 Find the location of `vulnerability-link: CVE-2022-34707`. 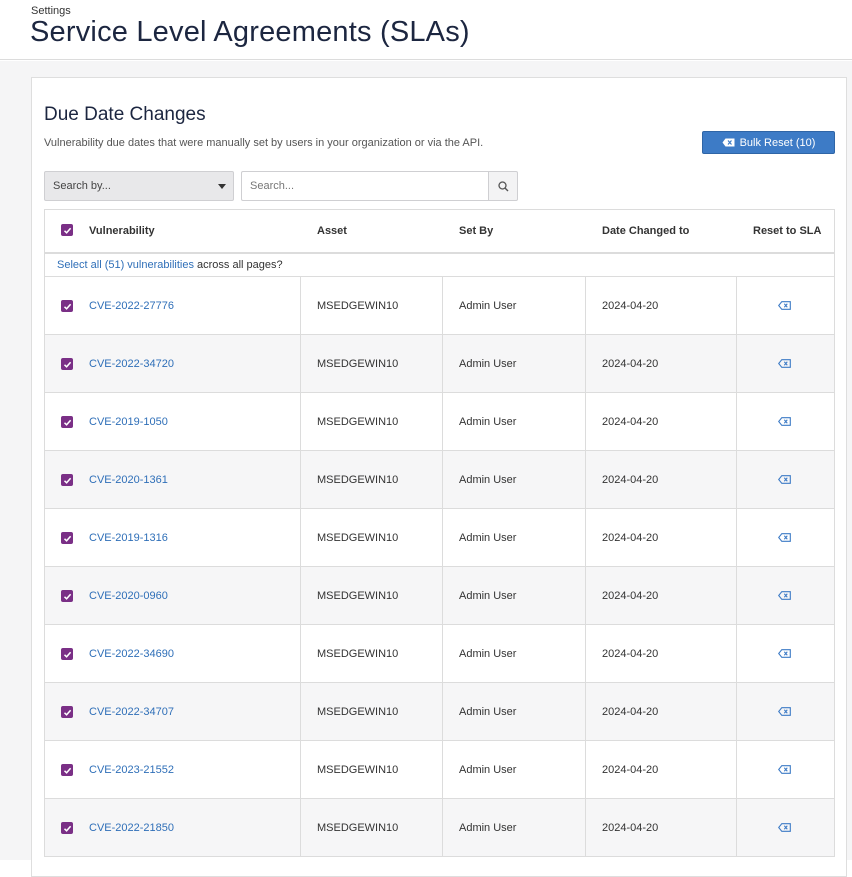

vulnerability-link: CVE-2022-34707 is located at coordinates (131, 712).